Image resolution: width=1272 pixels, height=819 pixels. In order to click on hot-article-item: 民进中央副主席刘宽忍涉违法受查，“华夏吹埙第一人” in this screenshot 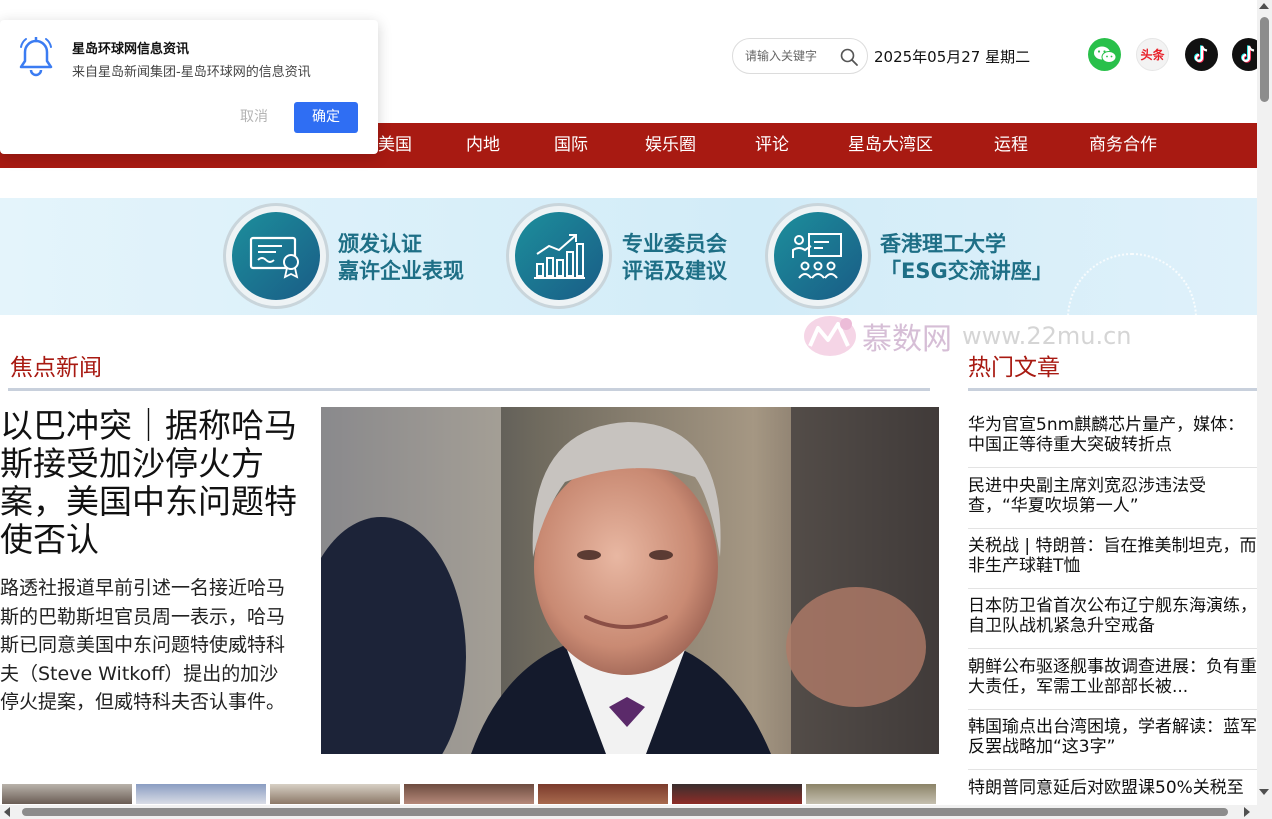, I will do `click(1113, 499)`.